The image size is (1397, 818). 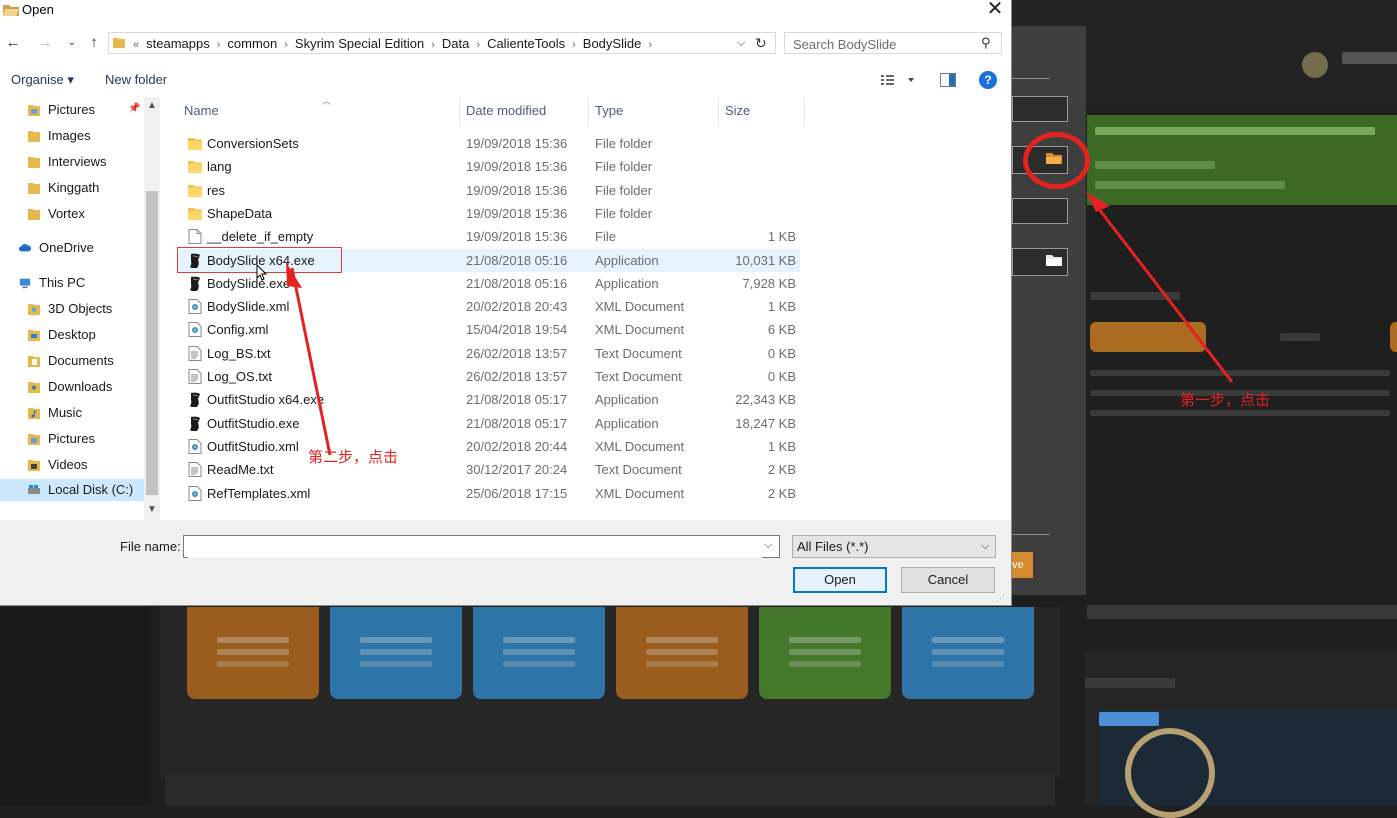 What do you see at coordinates (136, 79) in the screenshot?
I see `new-folder-button: New folder` at bounding box center [136, 79].